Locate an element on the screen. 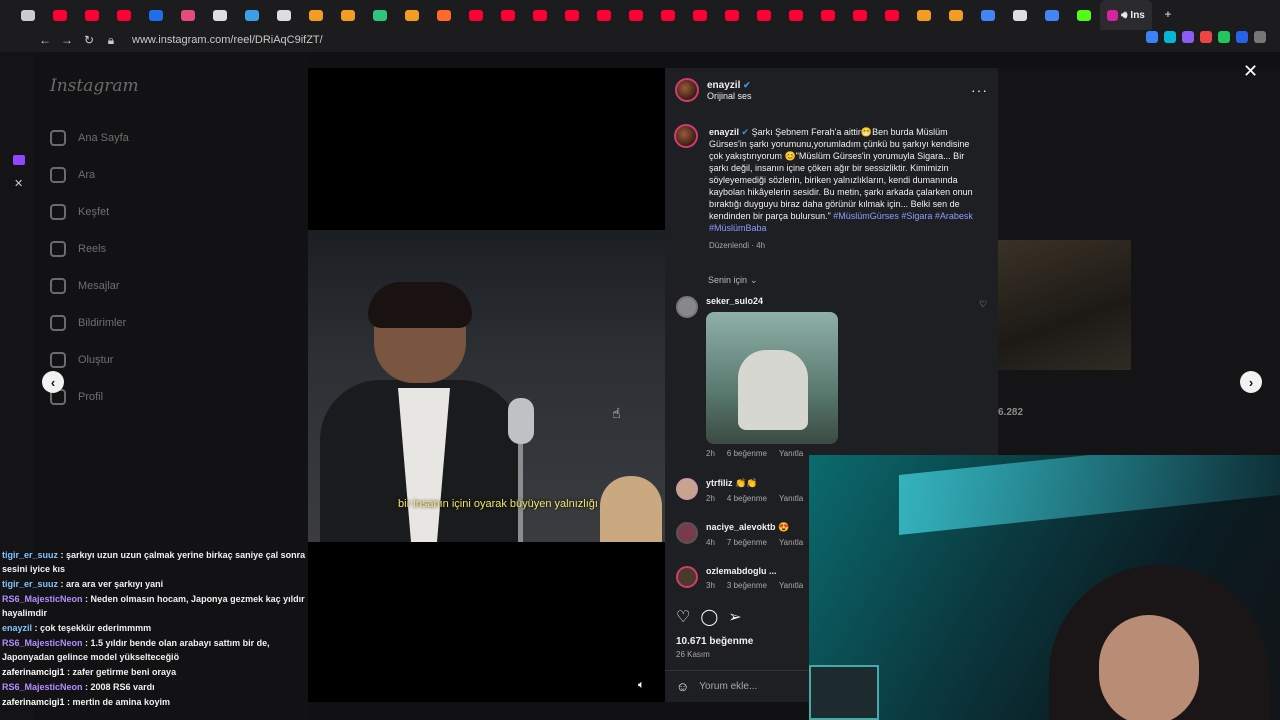 This screenshot has width=1280, height=720. next-post-button: › is located at coordinates (1251, 382).